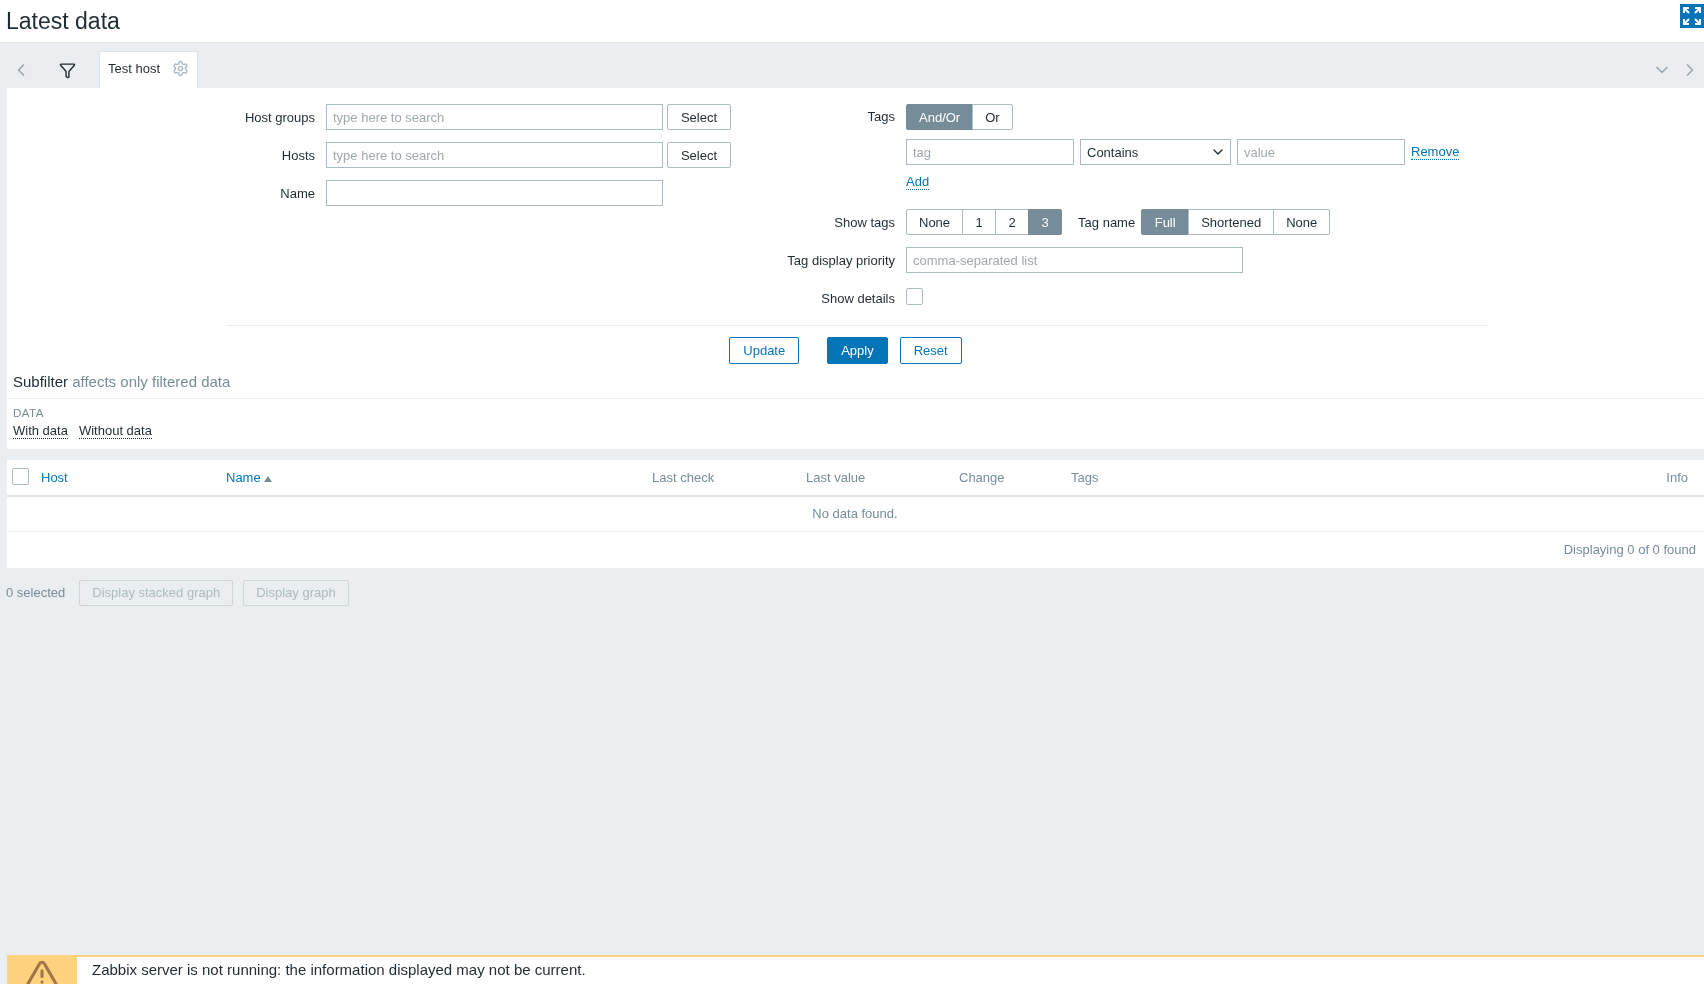 This screenshot has width=1704, height=984. What do you see at coordinates (723, 478) in the screenshot?
I see `column-header: Last check` at bounding box center [723, 478].